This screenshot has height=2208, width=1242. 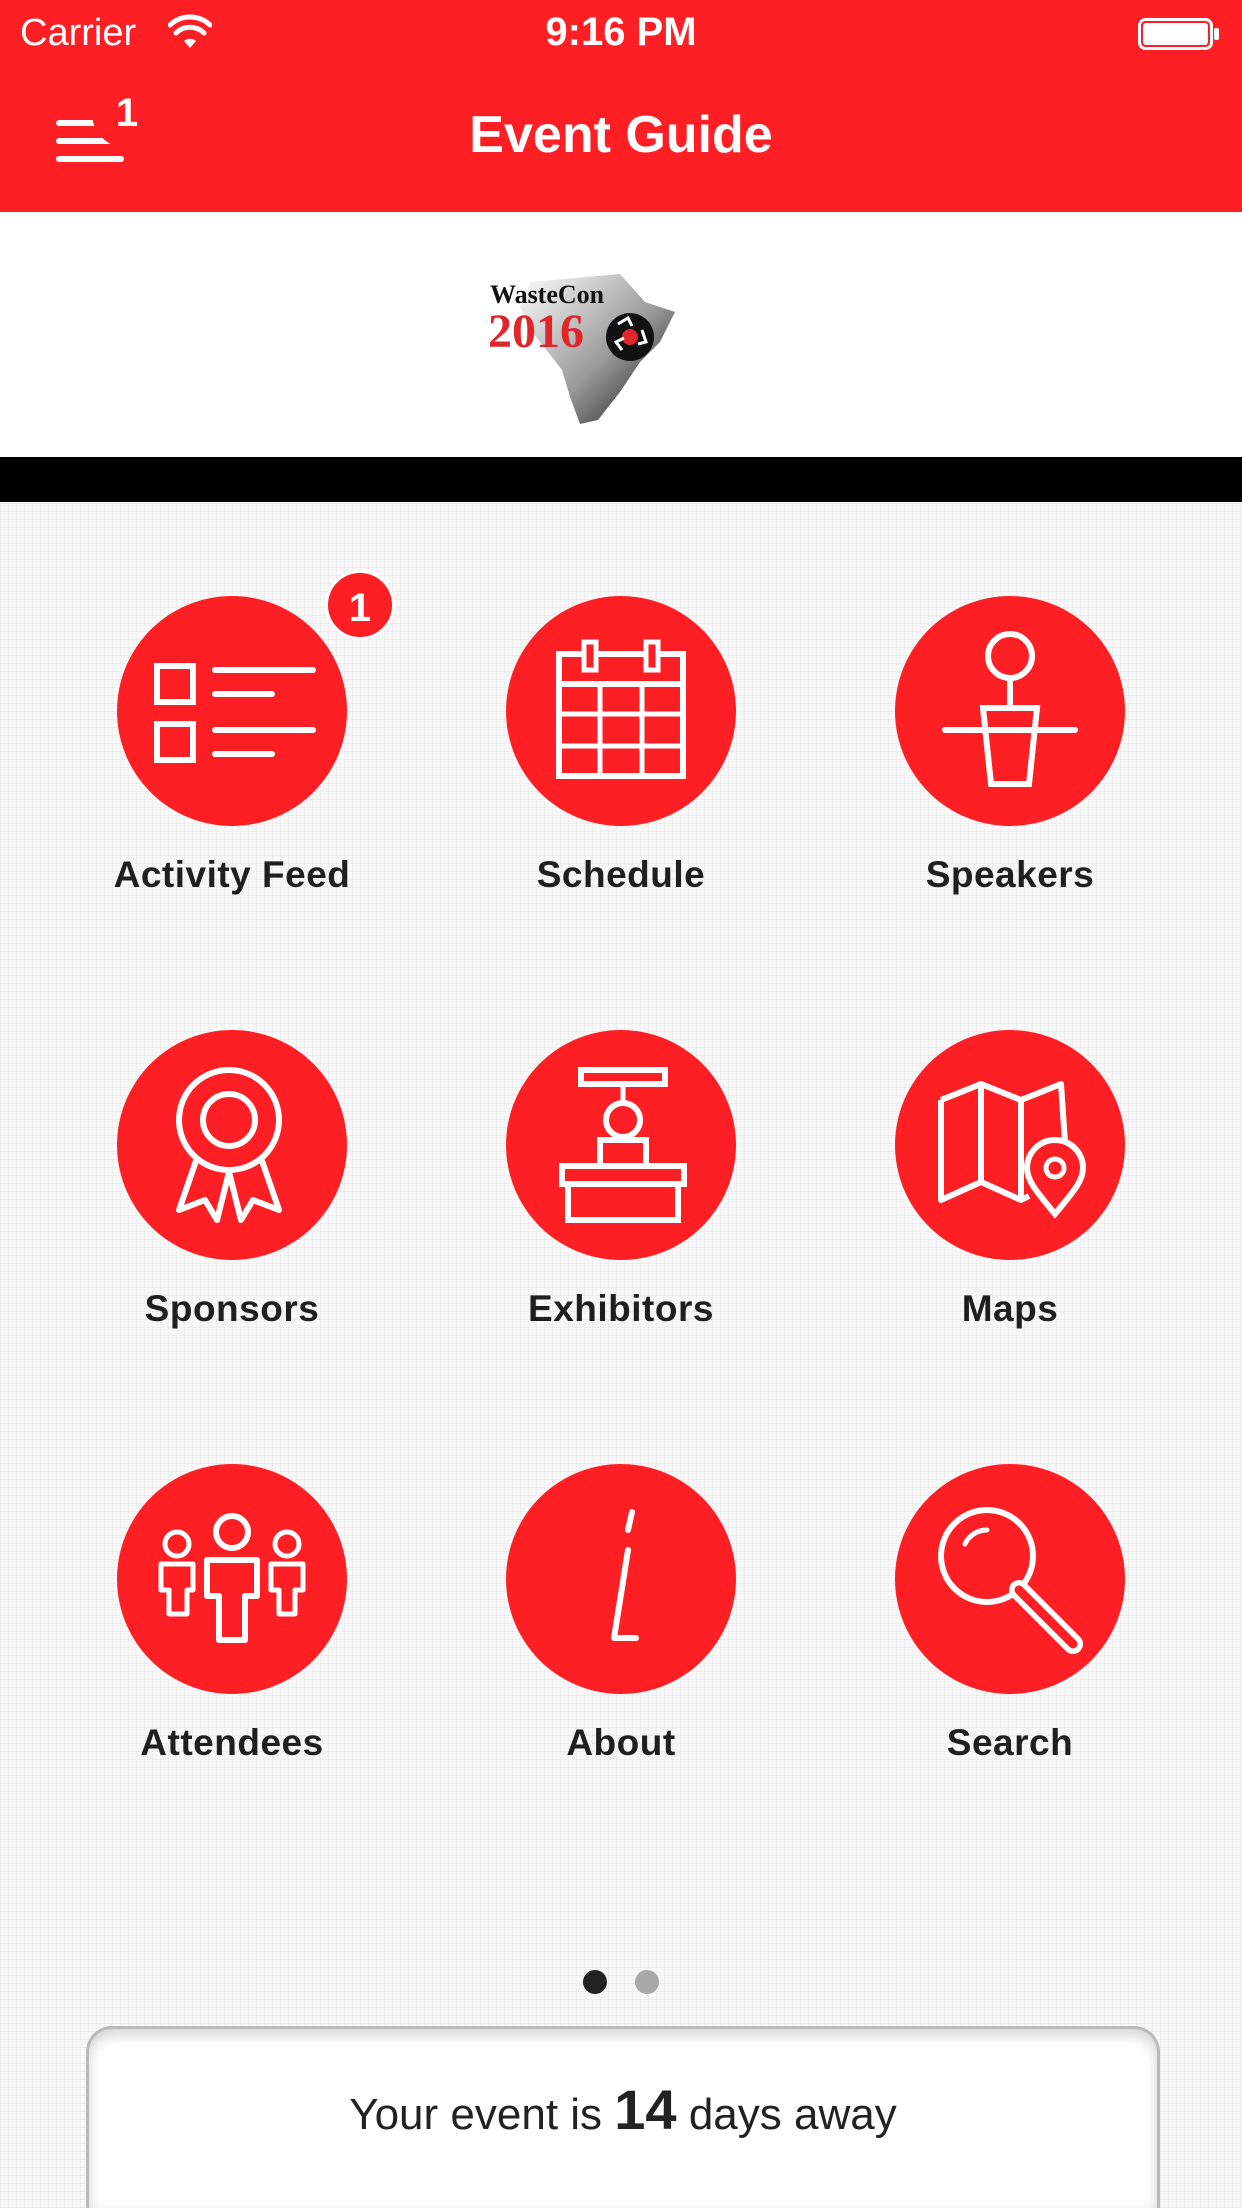 What do you see at coordinates (792, 2114) in the screenshot?
I see `countdown-suffix: days away` at bounding box center [792, 2114].